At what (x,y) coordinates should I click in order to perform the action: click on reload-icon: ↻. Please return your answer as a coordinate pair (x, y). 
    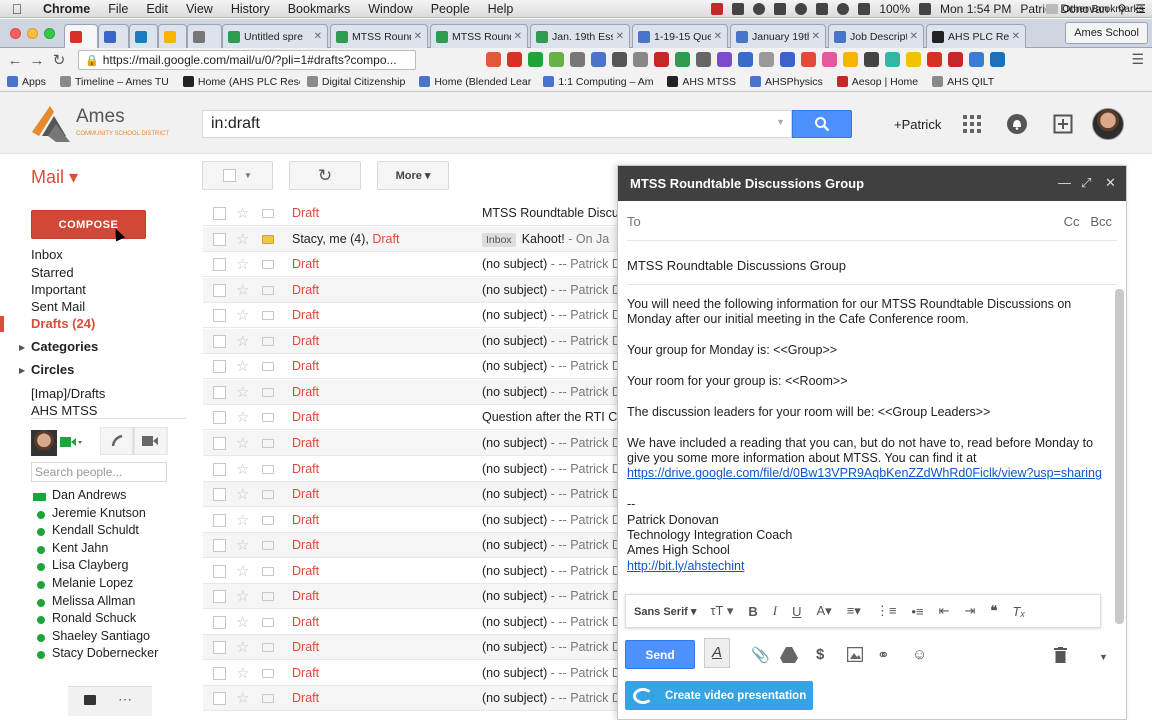
    Looking at the image, I should click on (59, 60).